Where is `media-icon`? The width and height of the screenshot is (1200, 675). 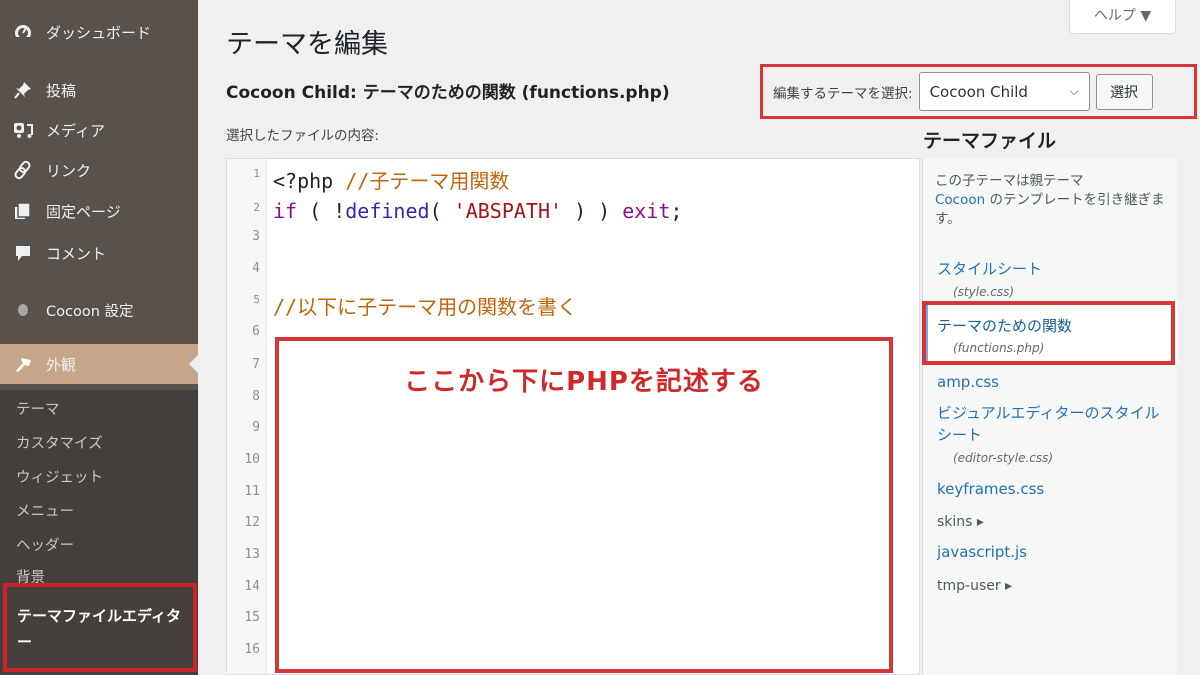 media-icon is located at coordinates (23, 130).